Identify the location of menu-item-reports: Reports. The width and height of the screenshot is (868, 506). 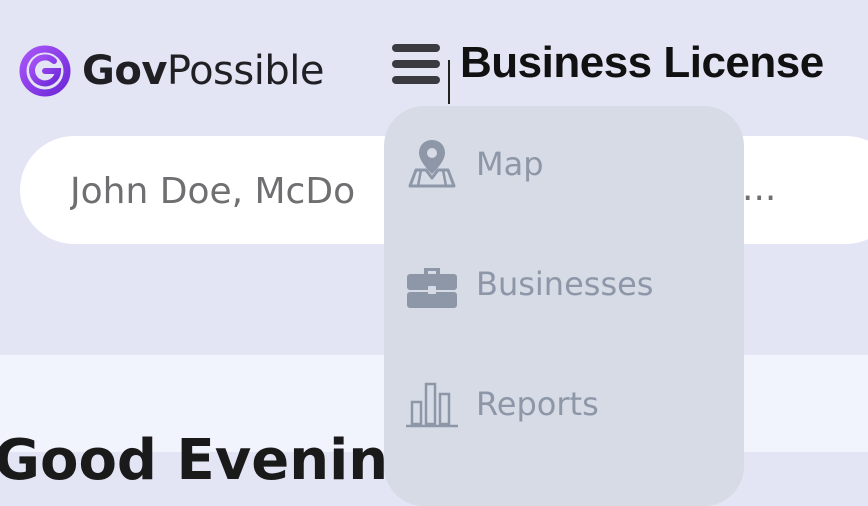
(501, 404).